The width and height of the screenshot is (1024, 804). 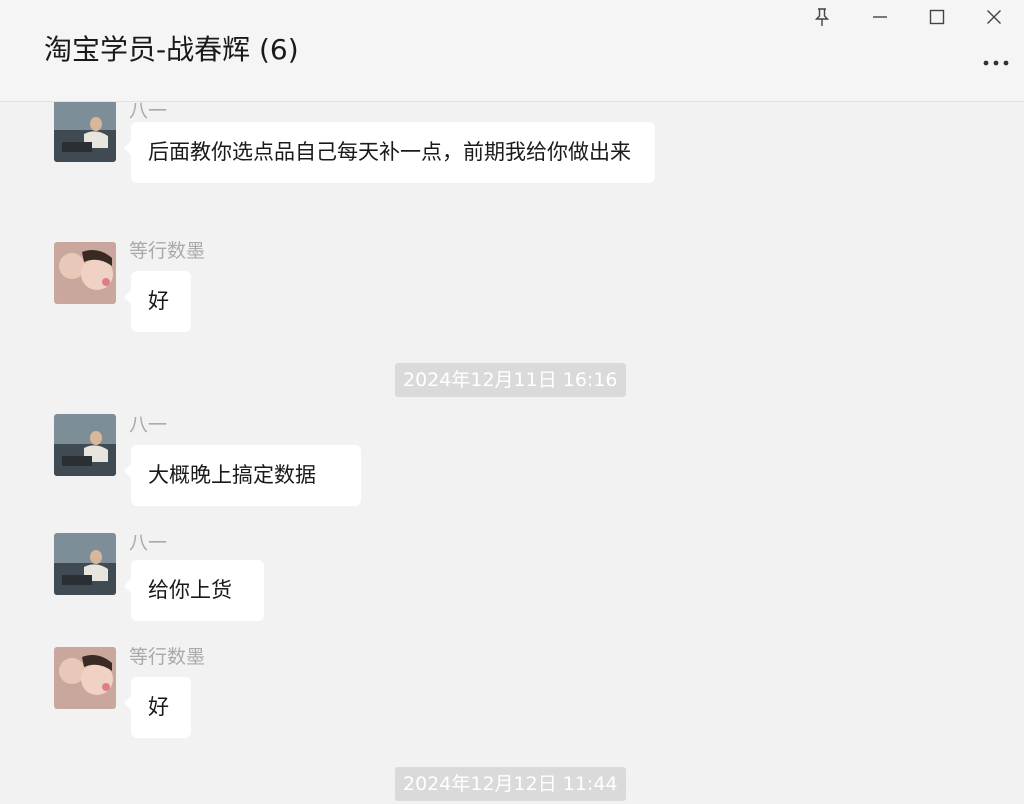 I want to click on more-options-button, so click(x=996, y=61).